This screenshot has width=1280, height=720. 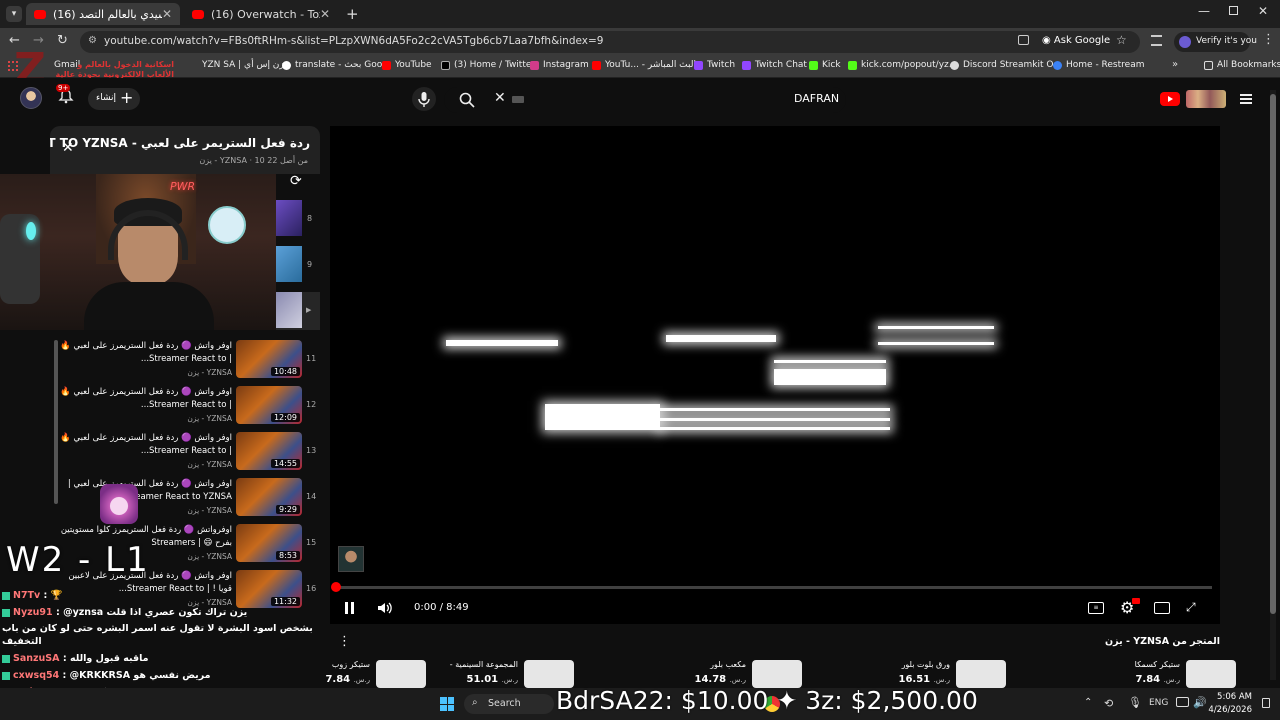 I want to click on voice-search-button, so click(x=424, y=99).